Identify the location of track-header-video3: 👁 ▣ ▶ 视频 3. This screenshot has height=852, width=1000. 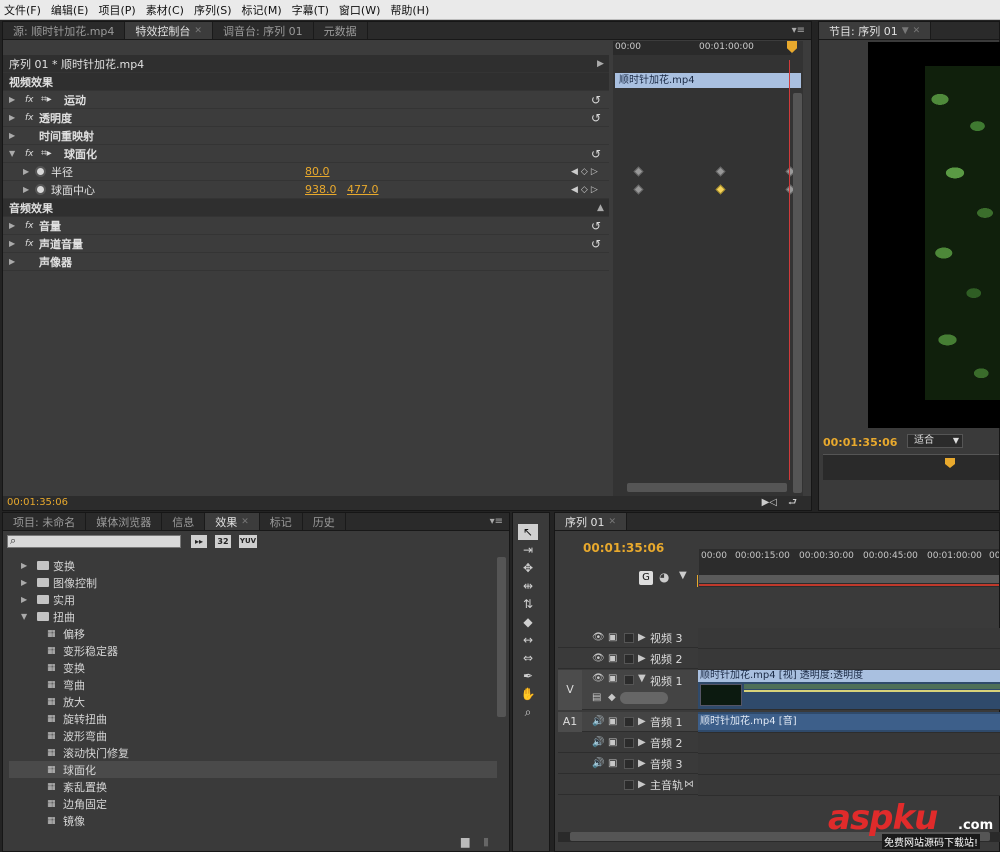
(628, 638).